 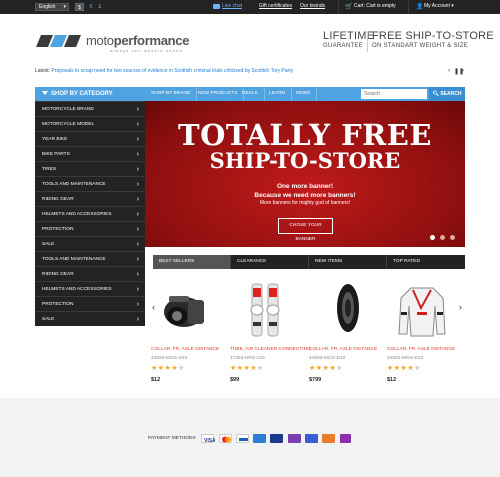 I want to click on sidebar-item-label: MOTORCYCLE BRAND, so click(x=68, y=109).